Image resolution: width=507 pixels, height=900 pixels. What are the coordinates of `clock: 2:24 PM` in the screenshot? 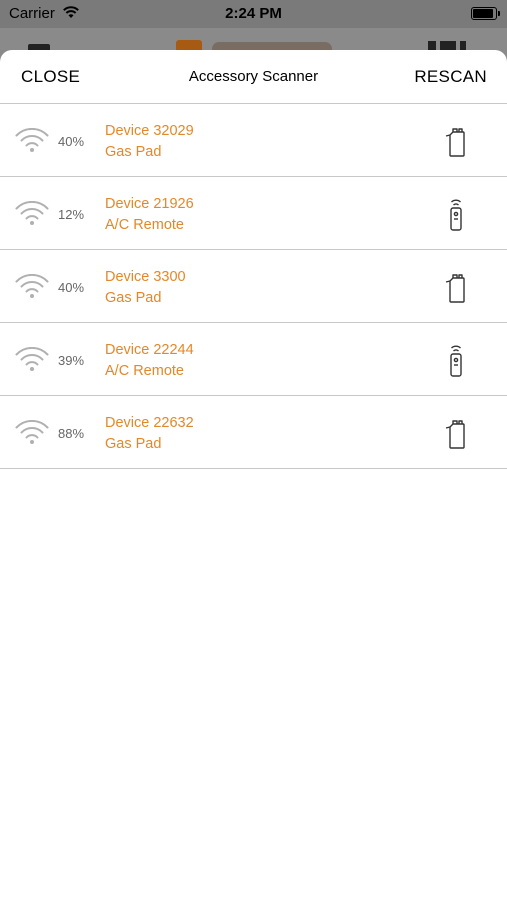 It's located at (253, 13).